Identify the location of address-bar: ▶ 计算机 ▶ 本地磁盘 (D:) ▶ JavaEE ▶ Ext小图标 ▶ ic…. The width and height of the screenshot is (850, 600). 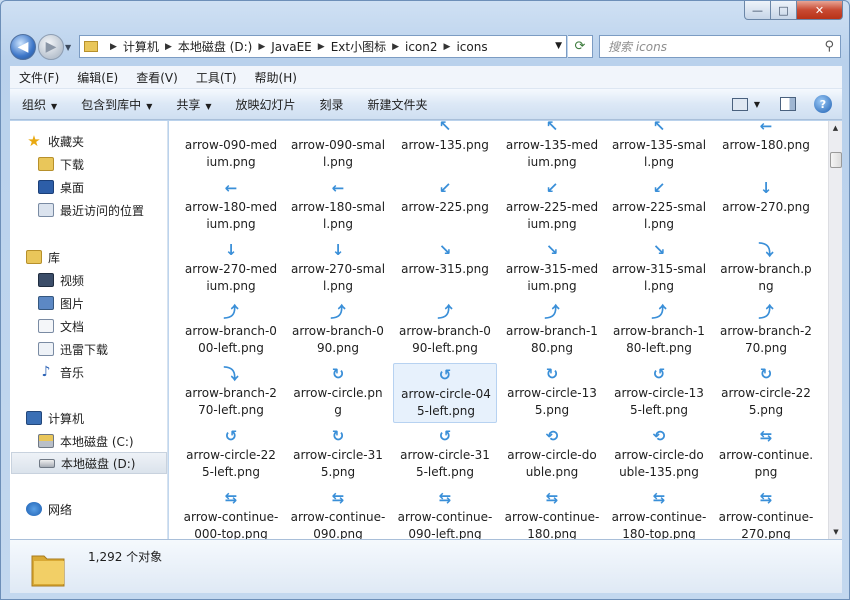
(323, 46).